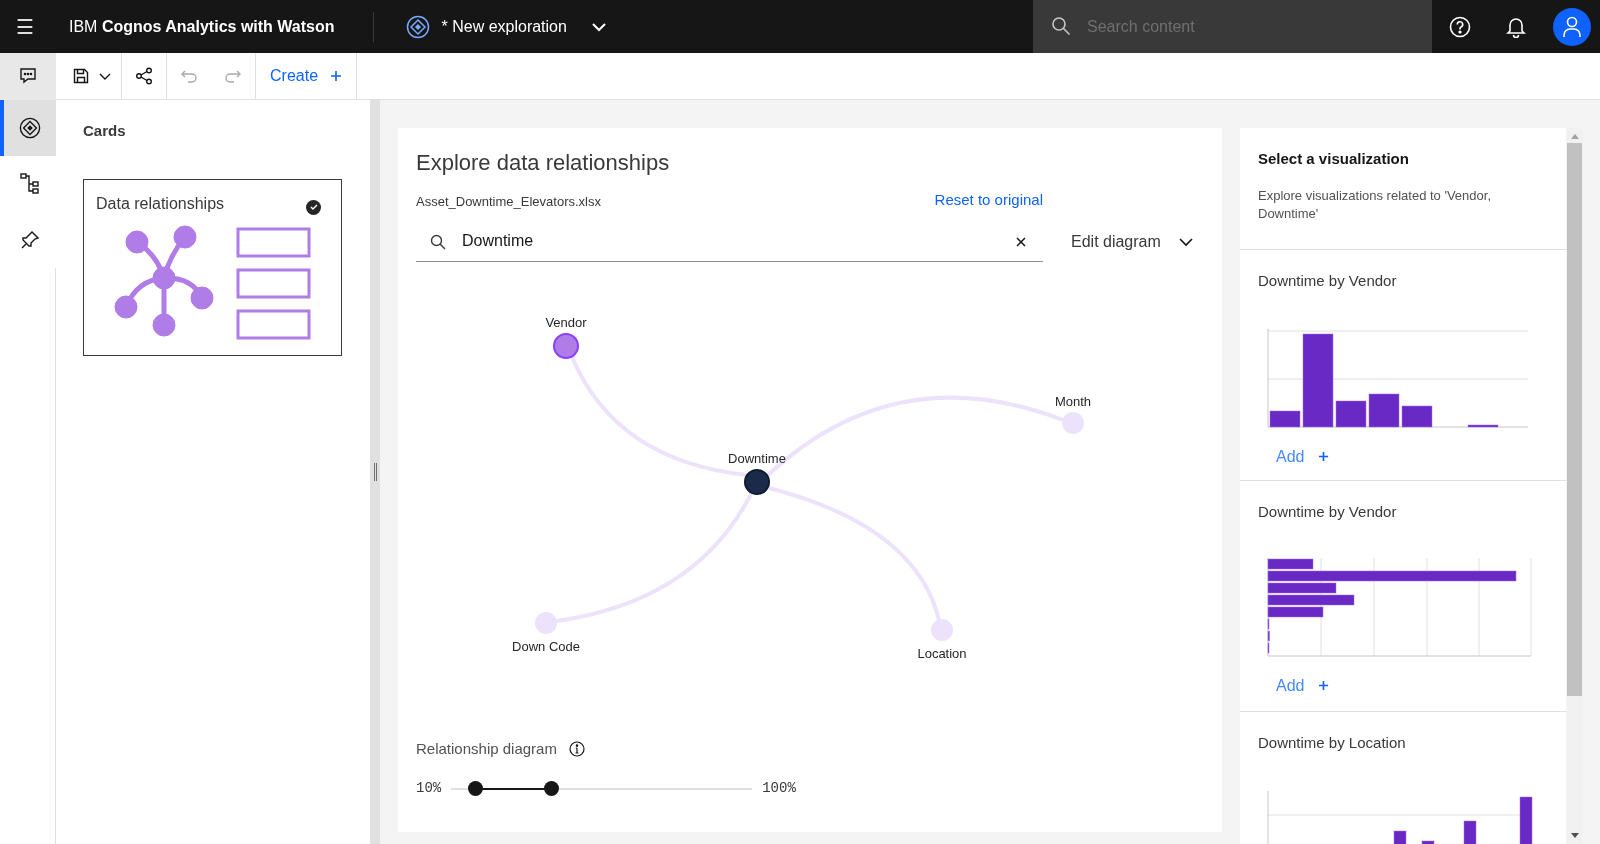  I want to click on sidebar-tab, so click(28, 128).